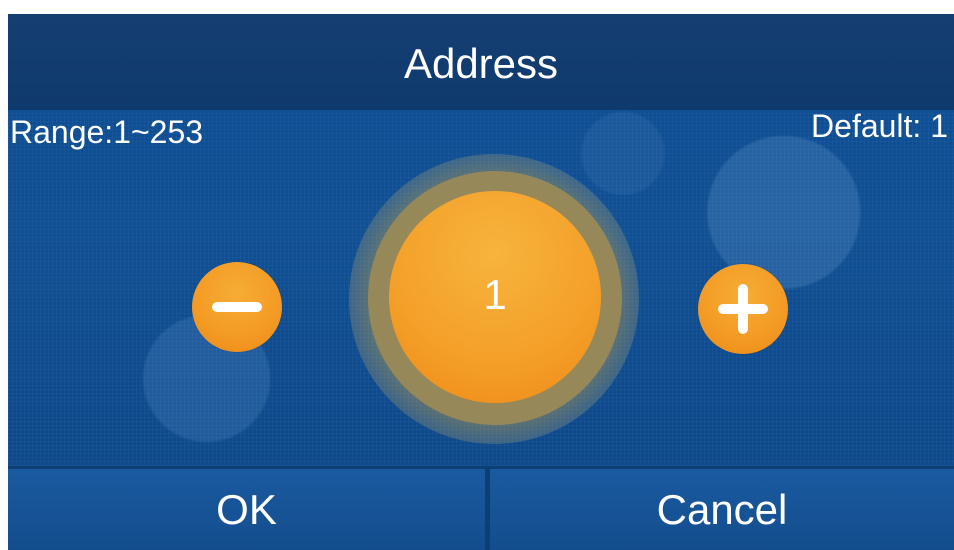 The width and height of the screenshot is (954, 550). I want to click on range-label: Range:1~253, so click(107, 132).